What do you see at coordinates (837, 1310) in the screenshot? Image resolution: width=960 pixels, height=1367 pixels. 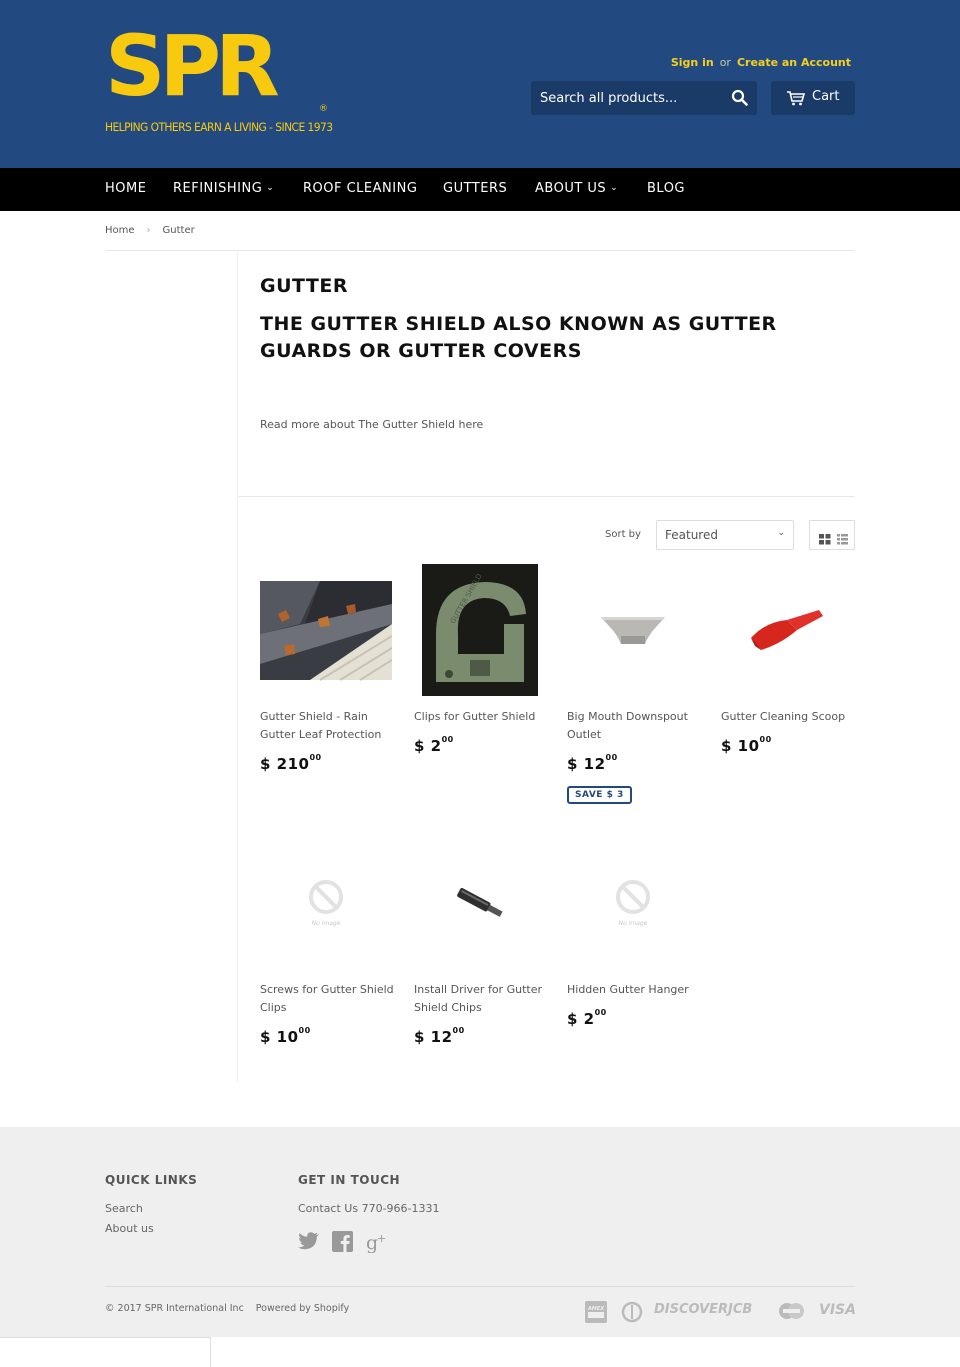 I see `visa-icon: VISA` at bounding box center [837, 1310].